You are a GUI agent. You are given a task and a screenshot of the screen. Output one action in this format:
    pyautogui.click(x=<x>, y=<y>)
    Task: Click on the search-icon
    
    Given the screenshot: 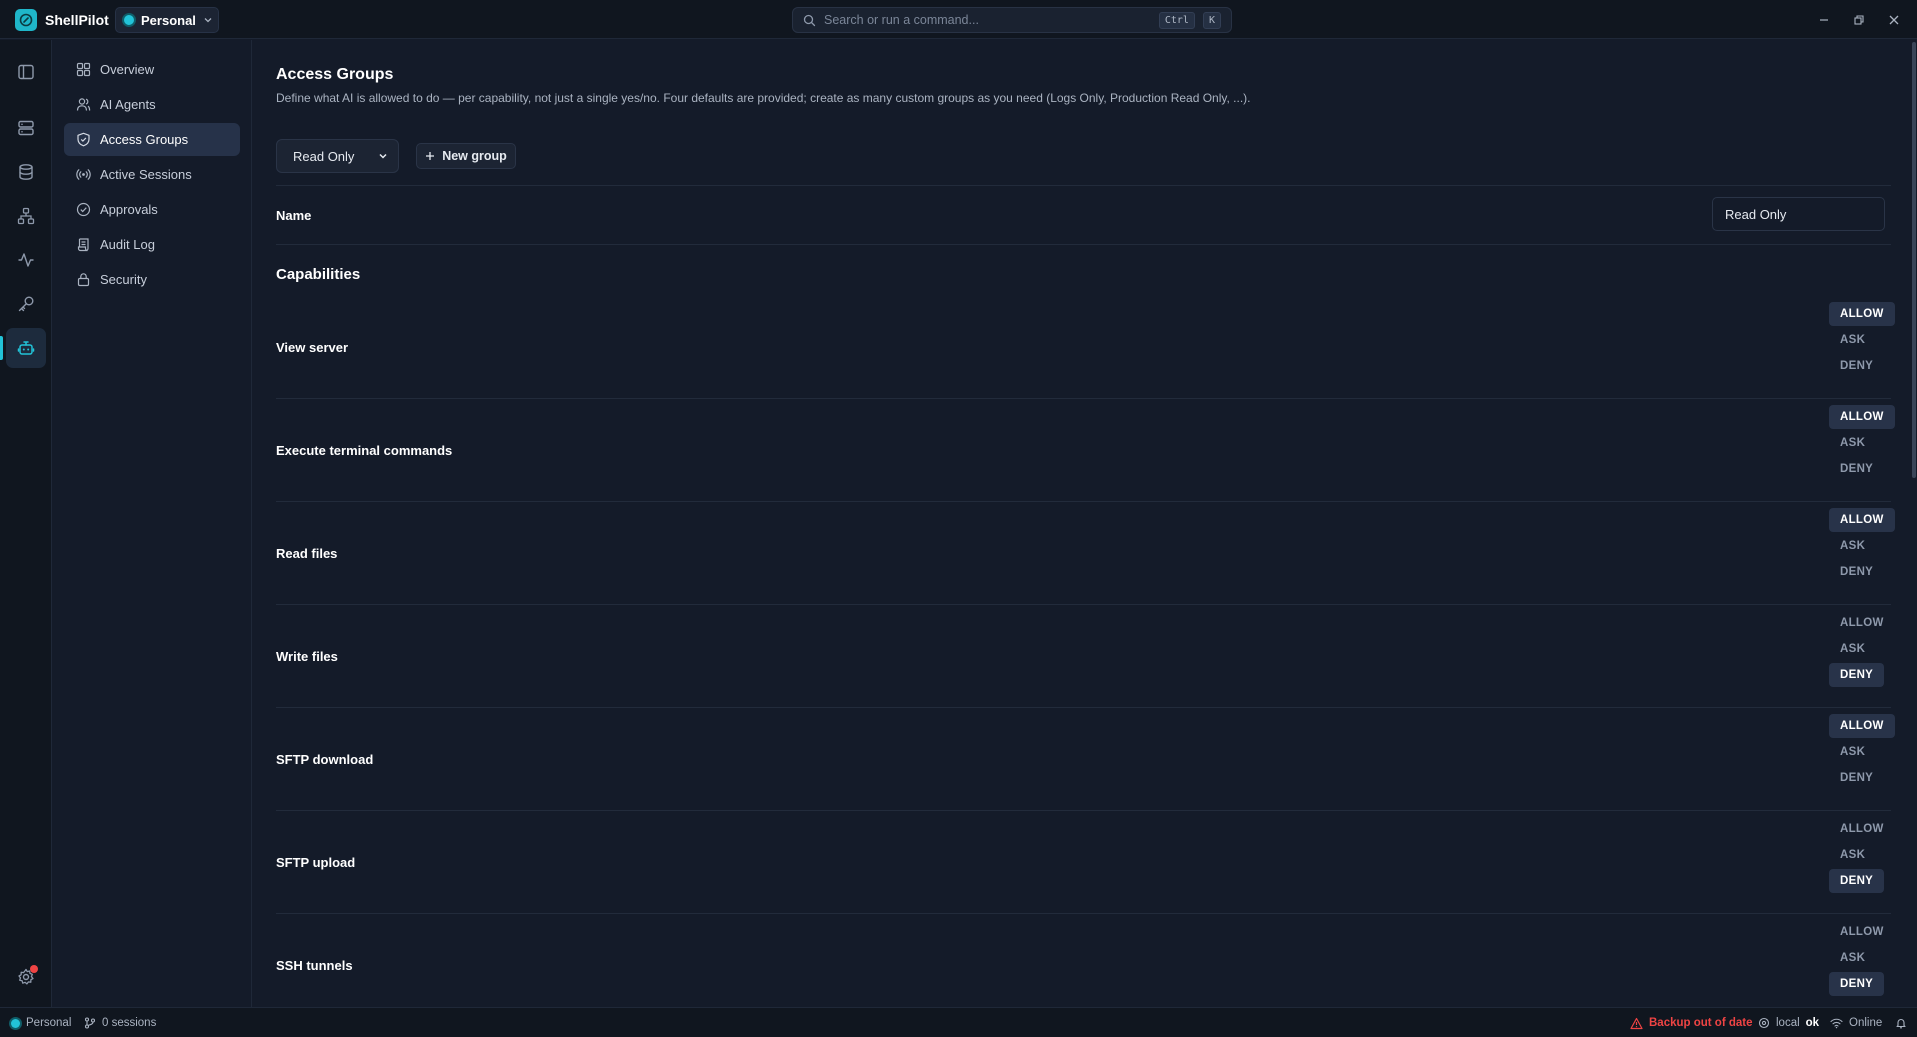 What is the action you would take?
    pyautogui.click(x=809, y=20)
    